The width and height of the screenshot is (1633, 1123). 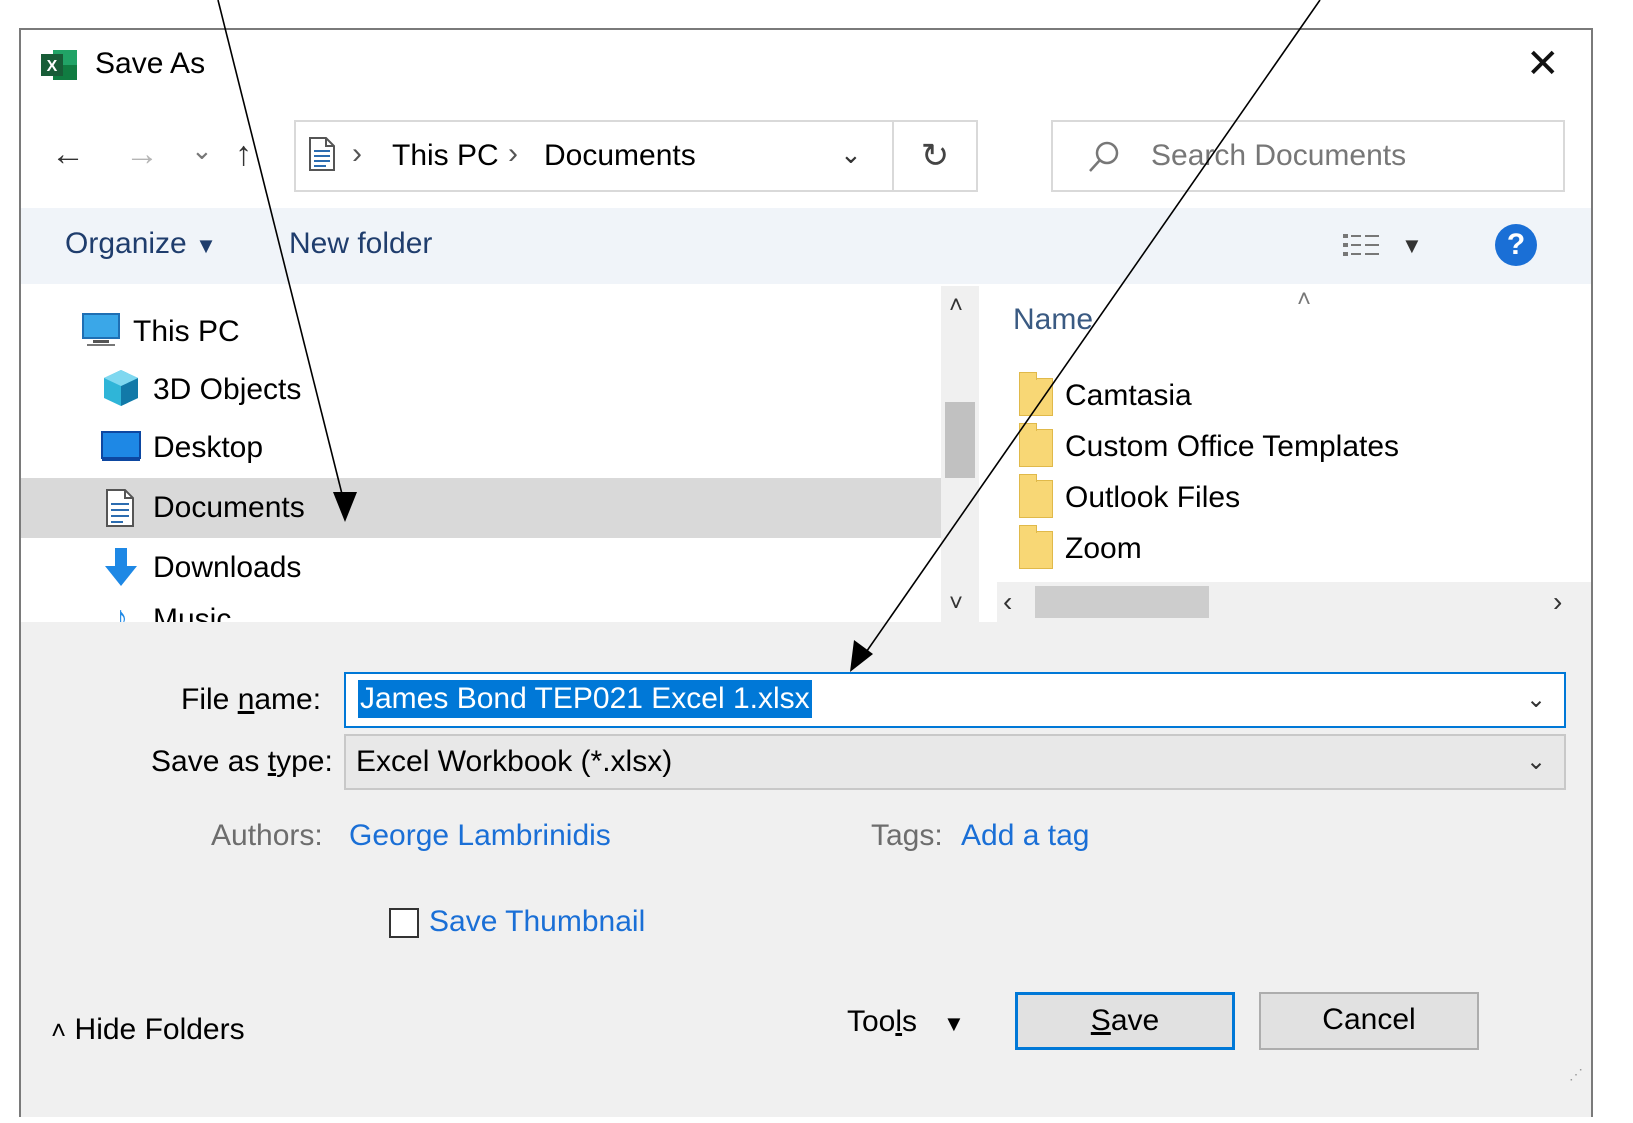 What do you see at coordinates (861, 656) in the screenshot?
I see `arrow-head-file-name` at bounding box center [861, 656].